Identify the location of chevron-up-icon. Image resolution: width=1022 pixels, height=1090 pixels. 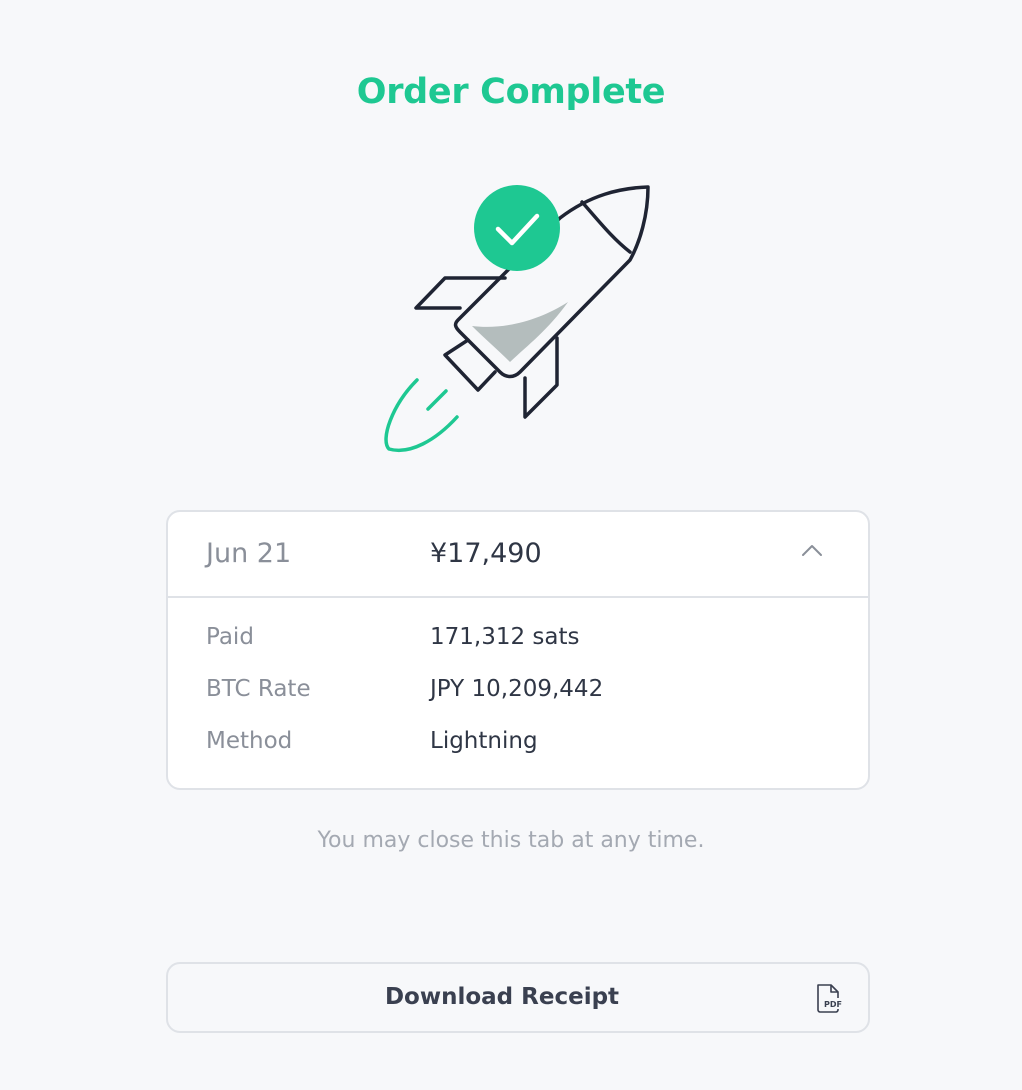
(812, 550).